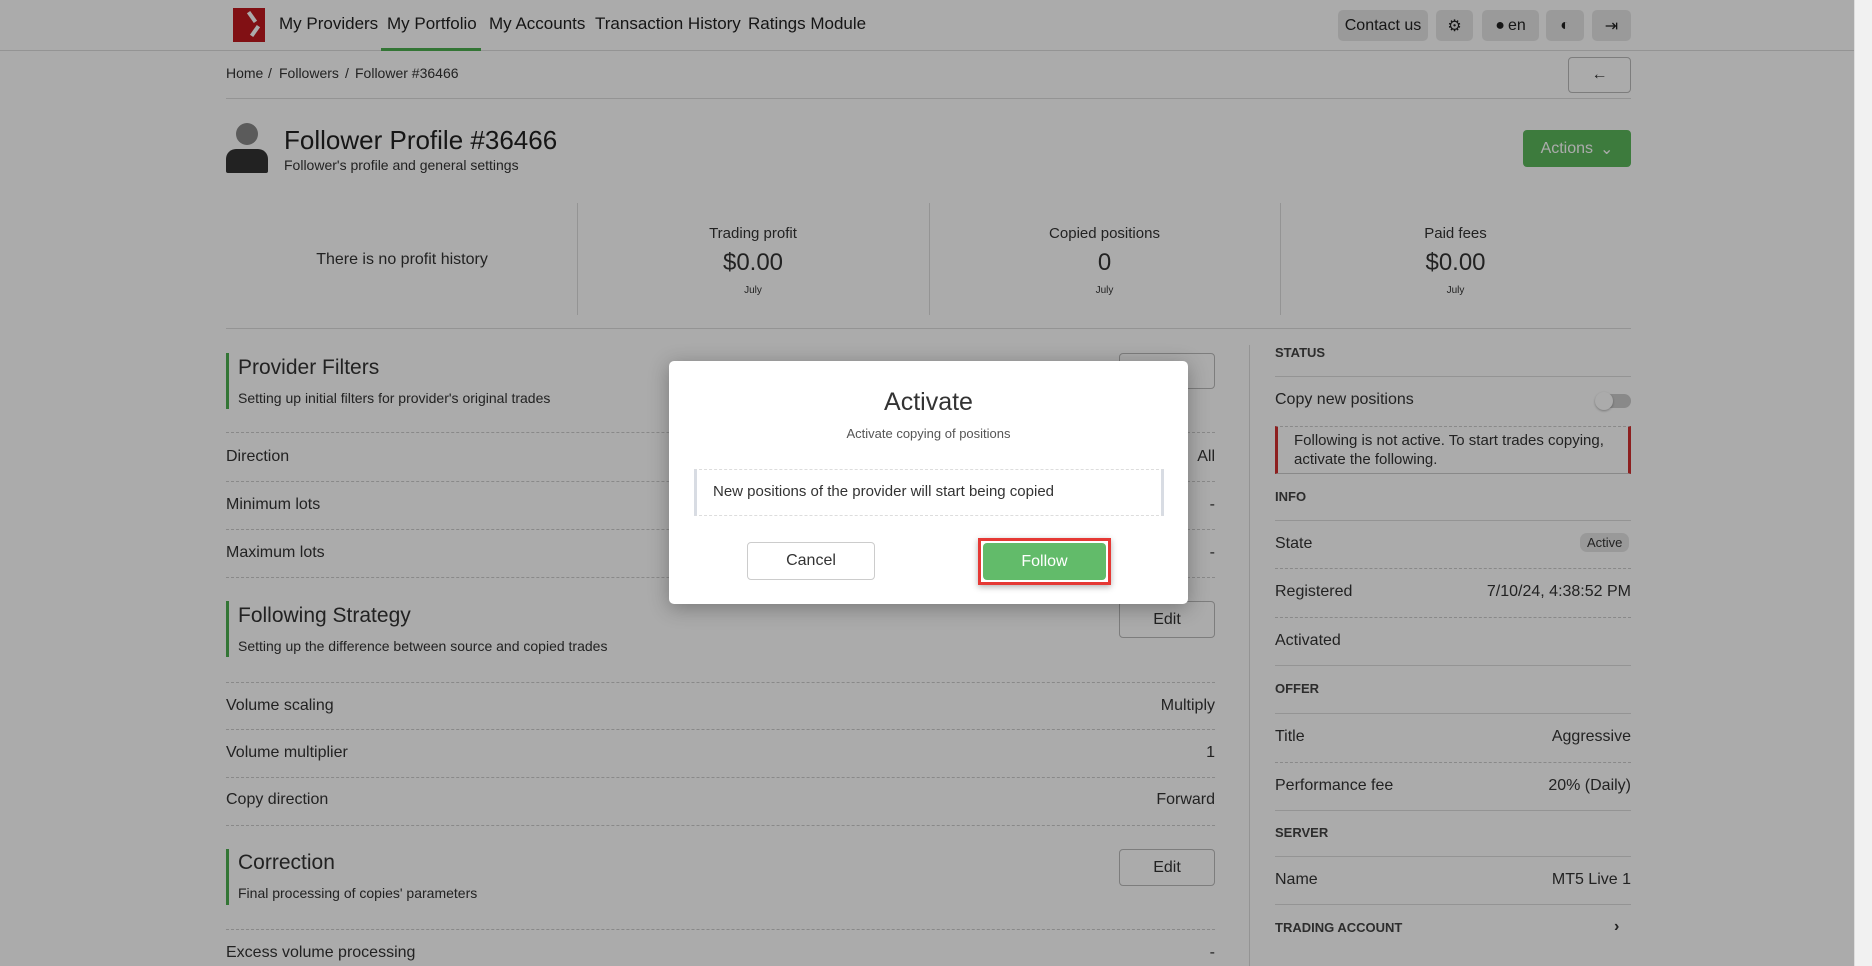  Describe the element at coordinates (1863, 483) in the screenshot. I see `scrollbar` at that location.